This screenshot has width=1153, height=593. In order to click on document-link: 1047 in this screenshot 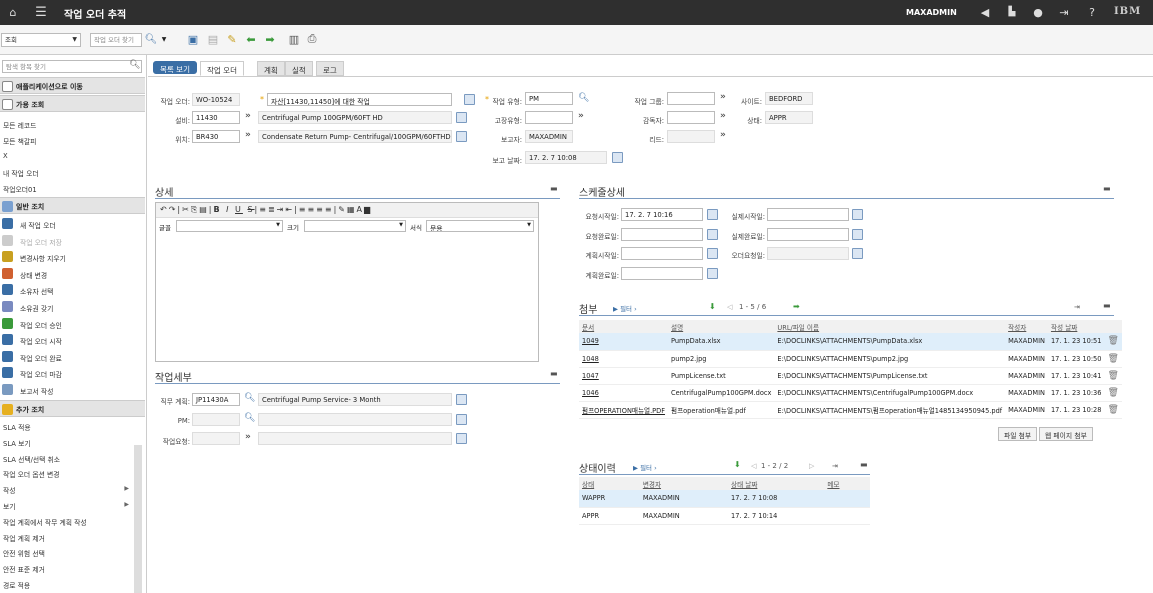, I will do `click(624, 376)`.